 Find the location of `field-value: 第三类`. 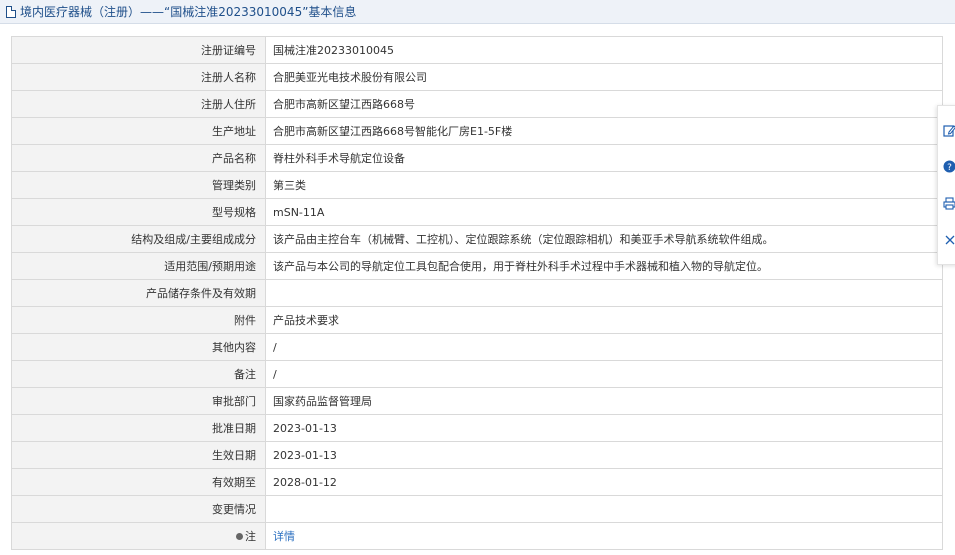

field-value: 第三类 is located at coordinates (604, 185).